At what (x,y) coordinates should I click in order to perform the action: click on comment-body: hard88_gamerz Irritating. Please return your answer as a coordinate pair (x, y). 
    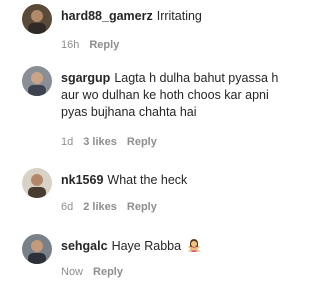
    Looking at the image, I should click on (171, 16).